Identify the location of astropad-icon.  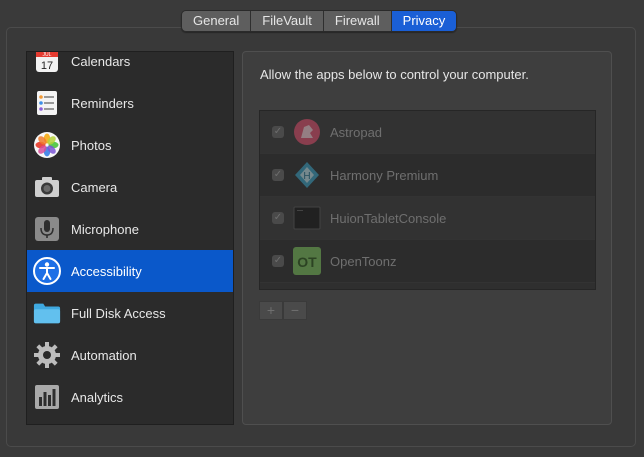
(307, 132).